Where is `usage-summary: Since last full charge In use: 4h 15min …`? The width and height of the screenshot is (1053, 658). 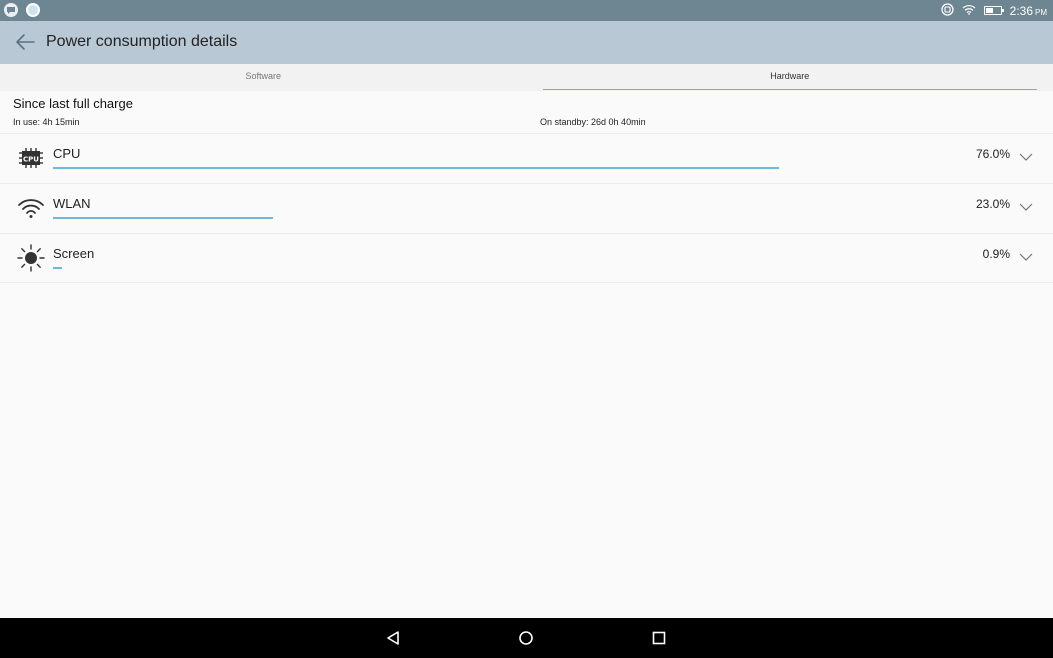 usage-summary: Since last full charge In use: 4h 15min … is located at coordinates (528, 113).